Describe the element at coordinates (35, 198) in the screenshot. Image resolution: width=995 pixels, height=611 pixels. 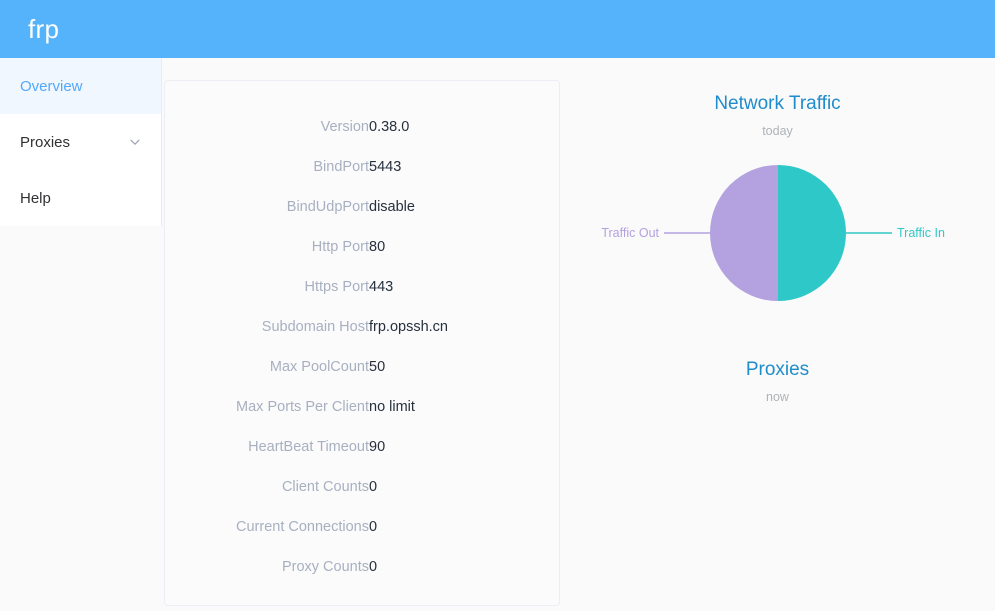
I see `sidebar-item-help-label: Help` at that location.